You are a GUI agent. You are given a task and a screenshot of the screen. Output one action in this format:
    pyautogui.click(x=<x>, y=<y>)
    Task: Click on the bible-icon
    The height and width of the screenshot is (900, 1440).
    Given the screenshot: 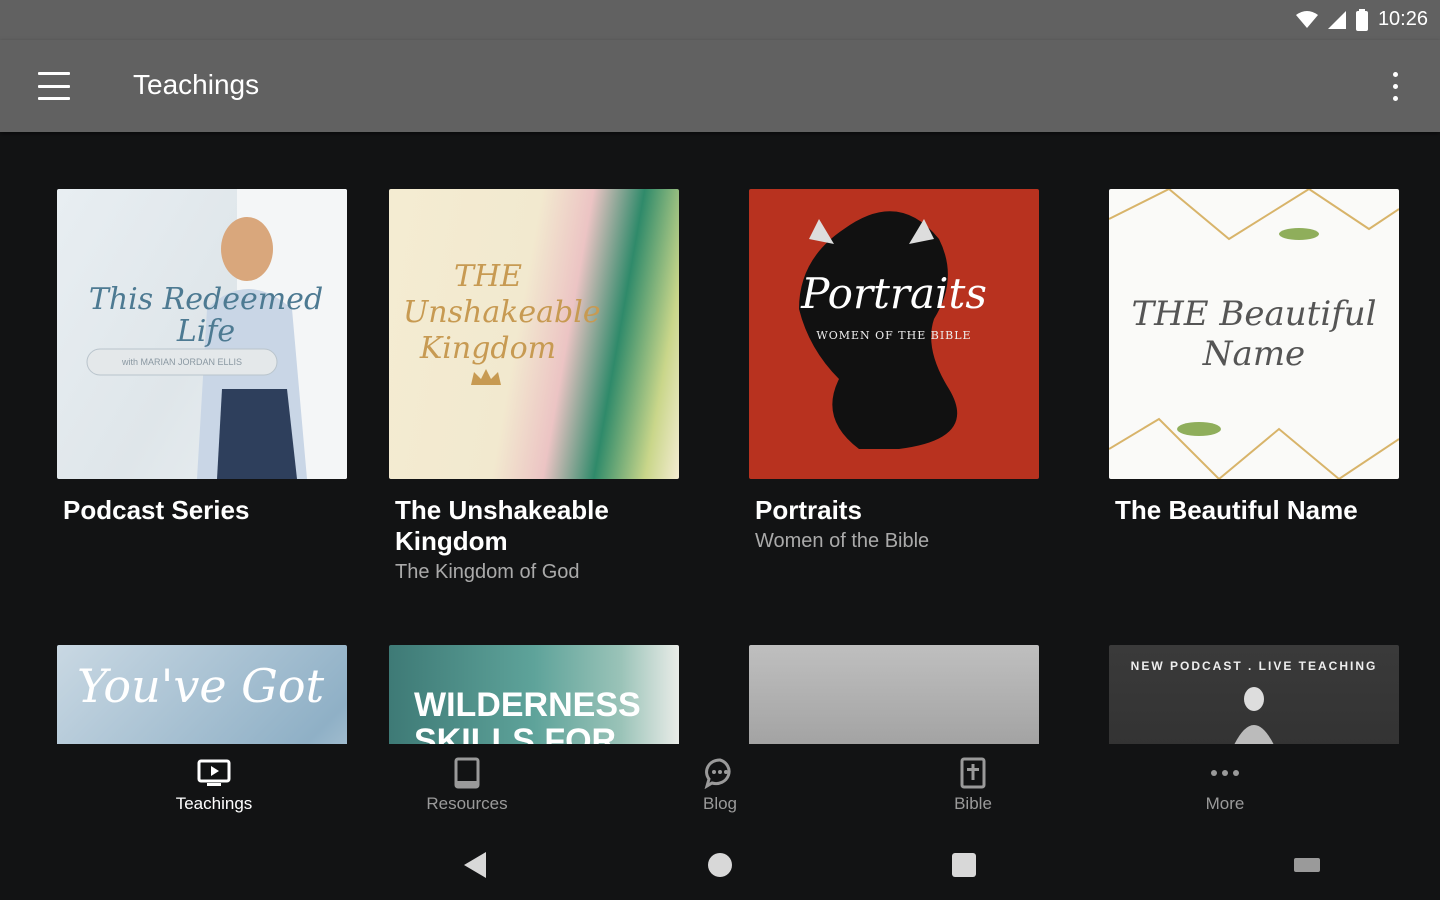 What is the action you would take?
    pyautogui.click(x=973, y=773)
    